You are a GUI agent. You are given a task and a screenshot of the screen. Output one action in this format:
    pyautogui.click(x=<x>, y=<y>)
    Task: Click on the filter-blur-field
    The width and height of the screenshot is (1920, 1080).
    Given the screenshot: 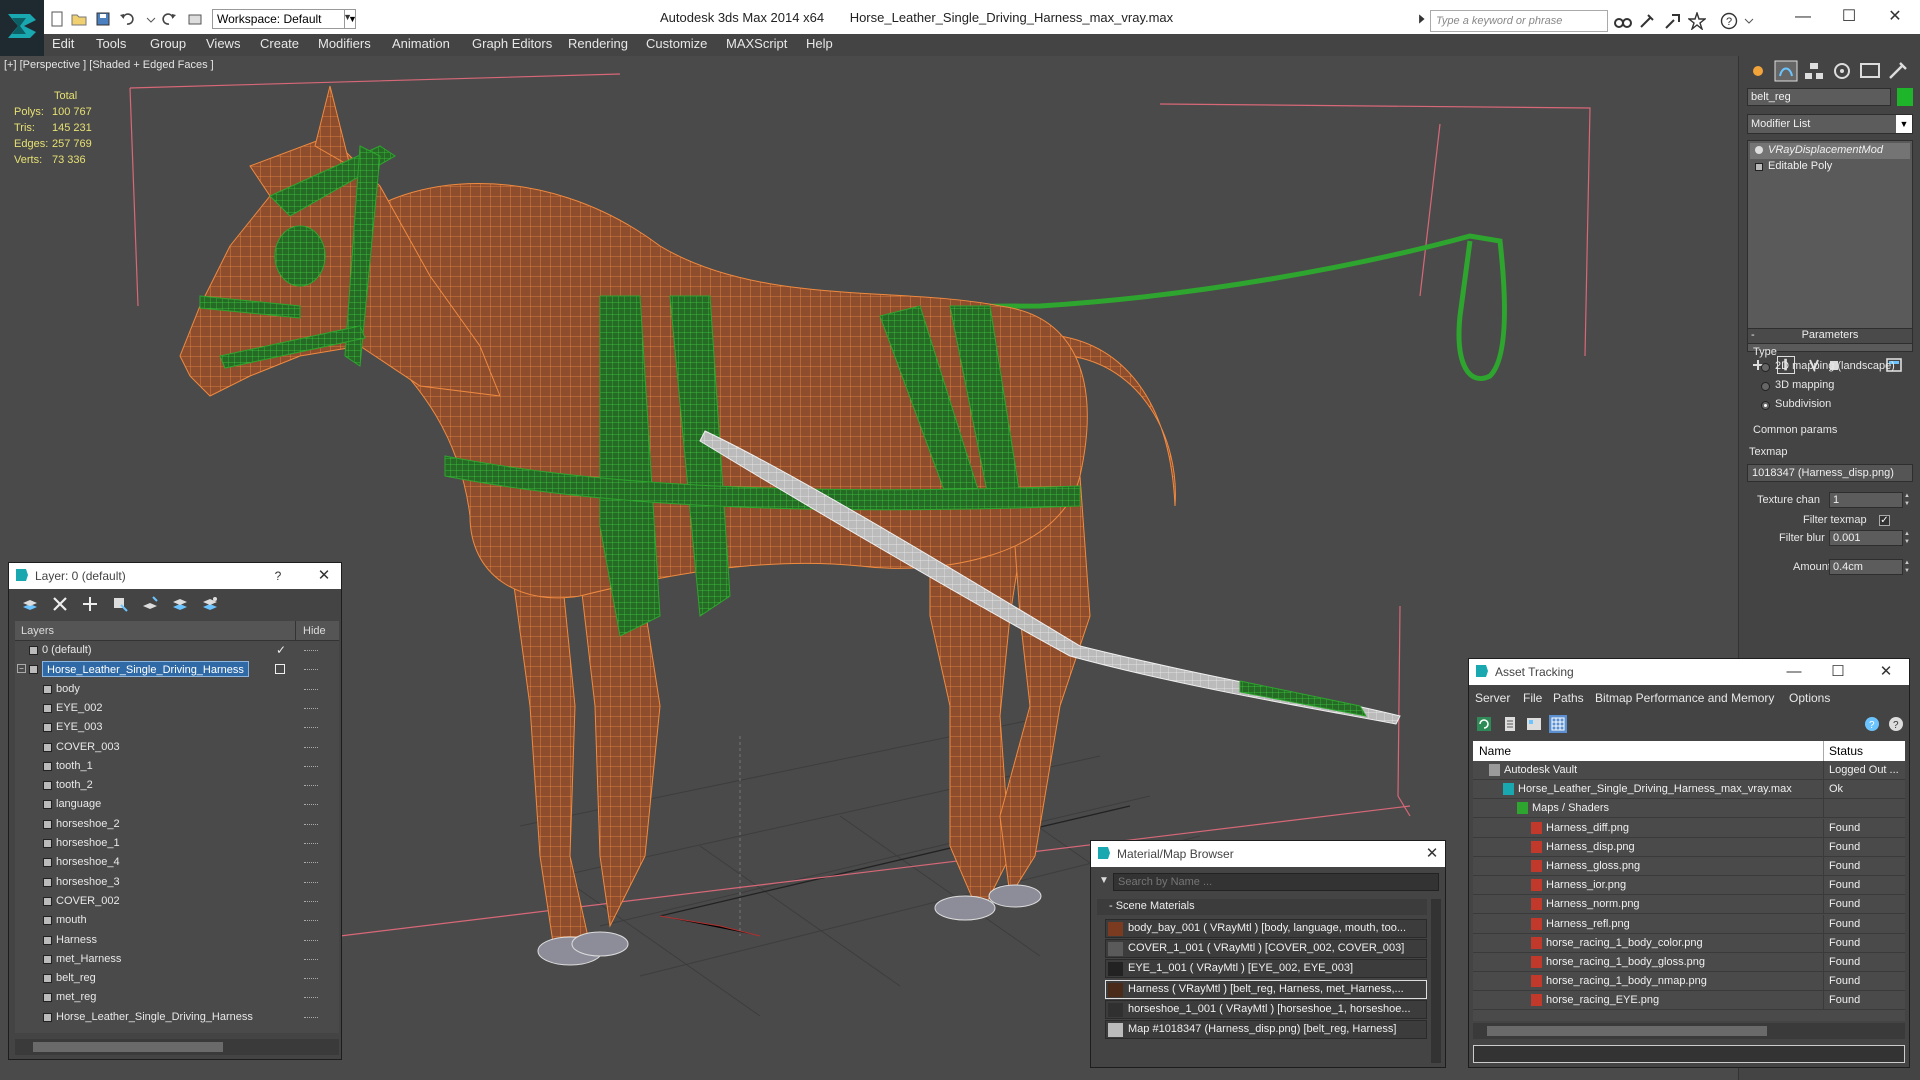 What is the action you would take?
    pyautogui.click(x=1866, y=538)
    